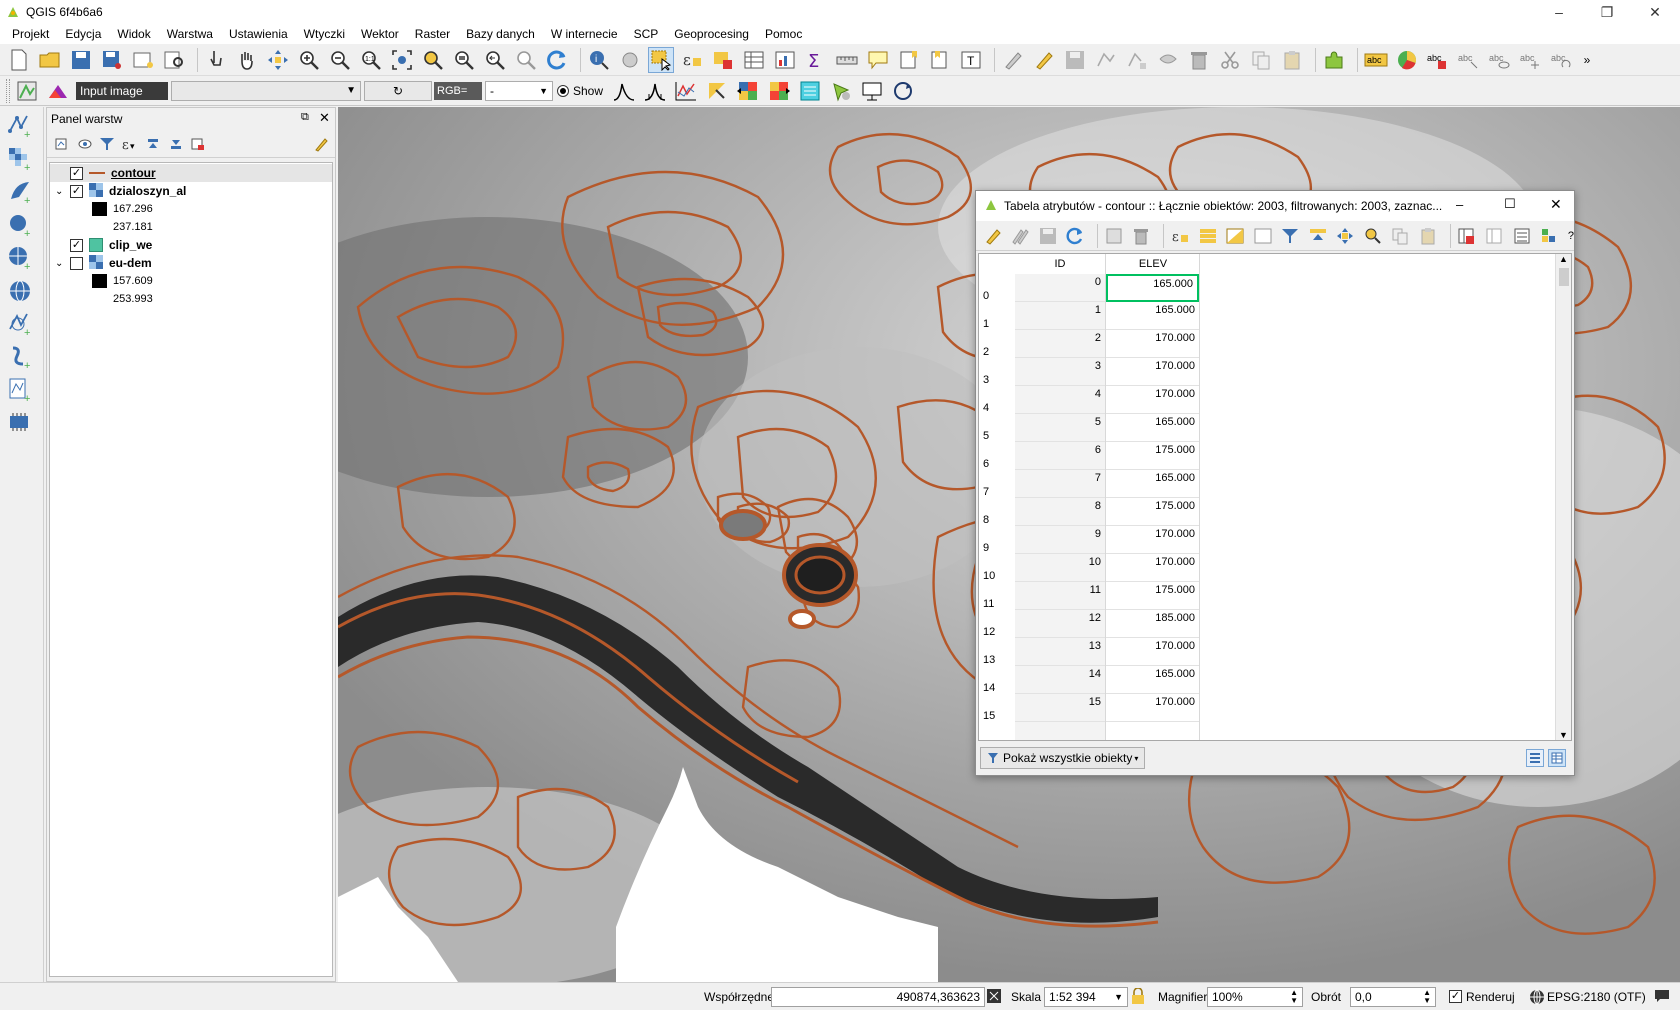 Image resolution: width=1680 pixels, height=1010 pixels. What do you see at coordinates (1152, 596) in the screenshot?
I see `cell-elev: 175.000` at bounding box center [1152, 596].